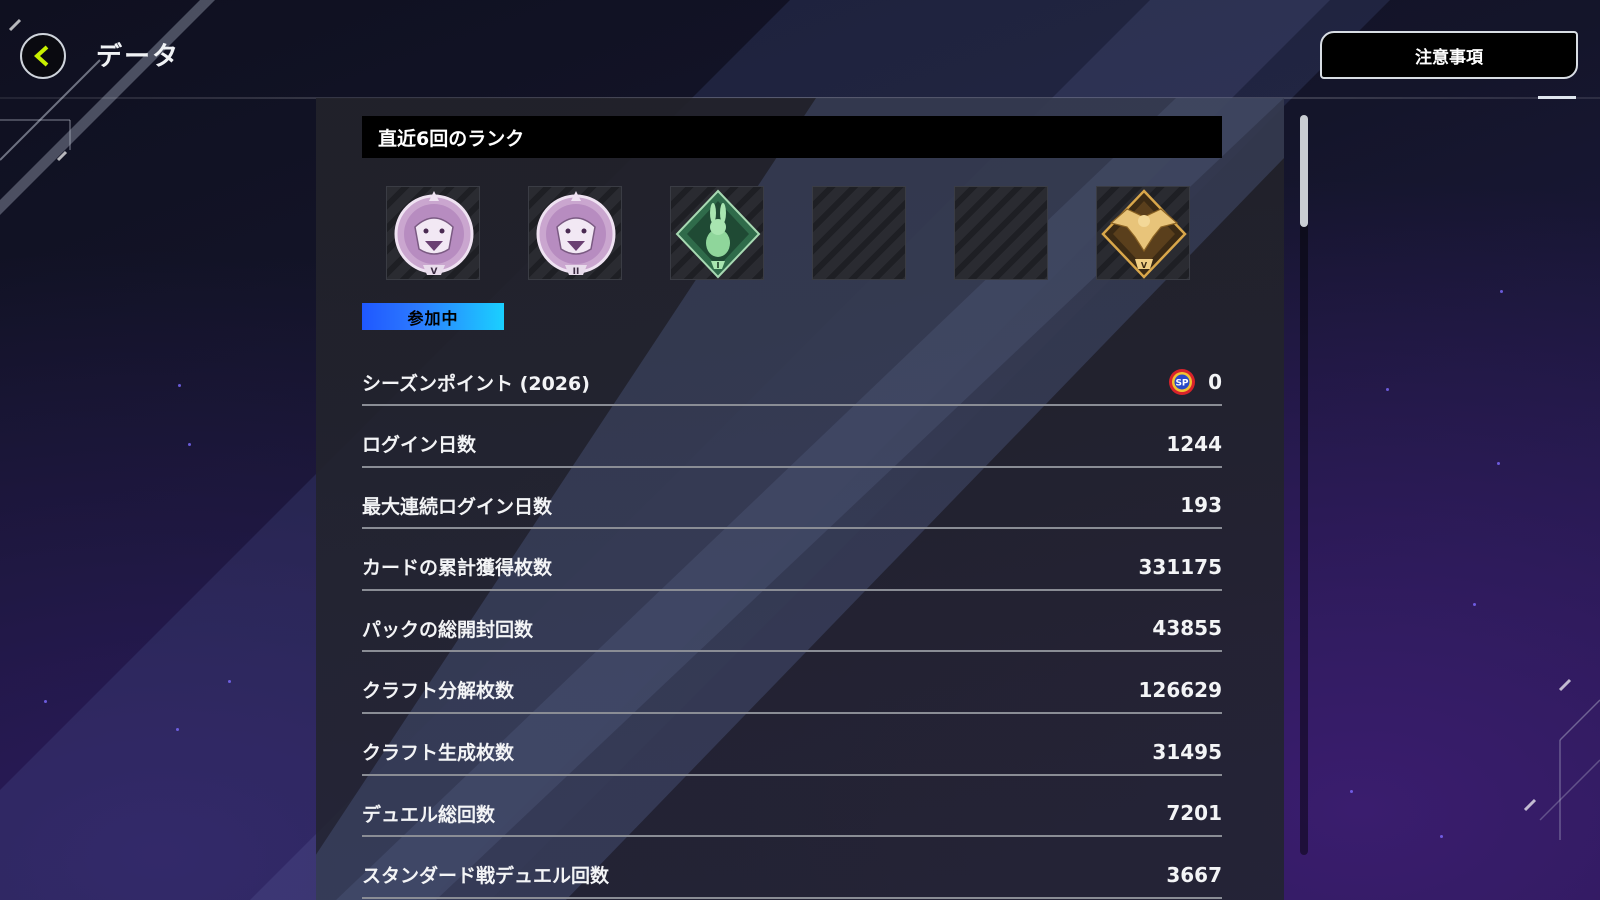  Describe the element at coordinates (1180, 689) in the screenshot. I see `stat-value: 126629` at that location.